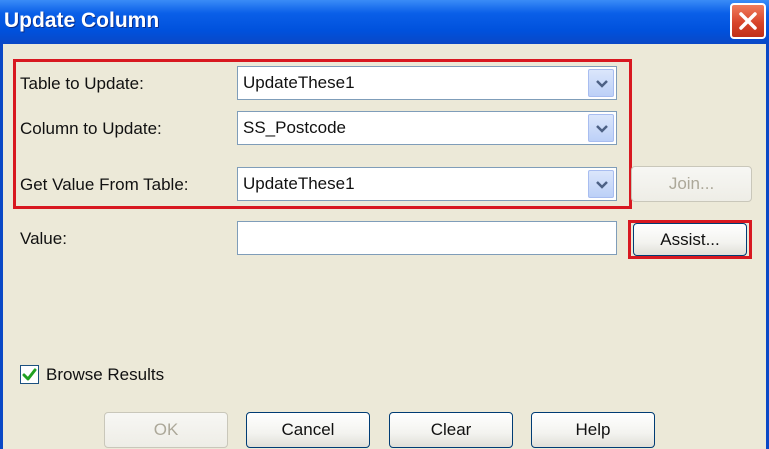  I want to click on get-value-from-table-value: UpdateThese1, so click(299, 183).